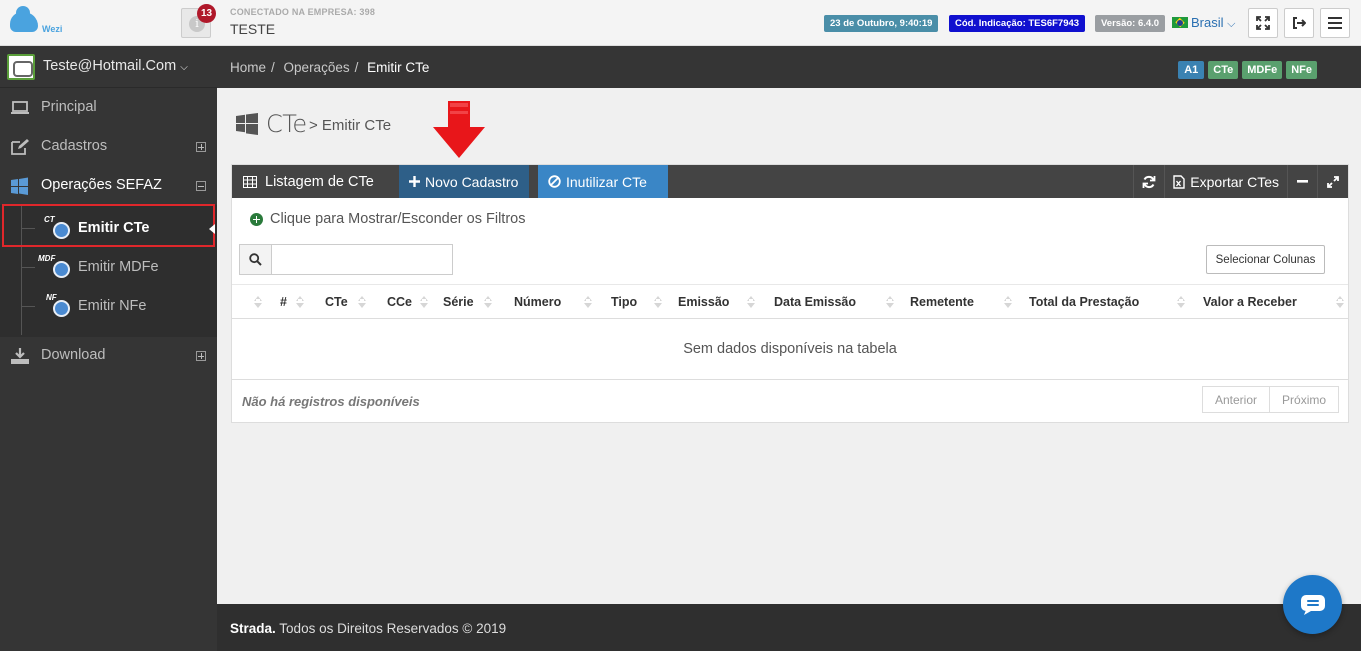 The height and width of the screenshot is (651, 1361). Describe the element at coordinates (1265, 259) in the screenshot. I see `select-columns-button: Selecionar Colunas` at that location.